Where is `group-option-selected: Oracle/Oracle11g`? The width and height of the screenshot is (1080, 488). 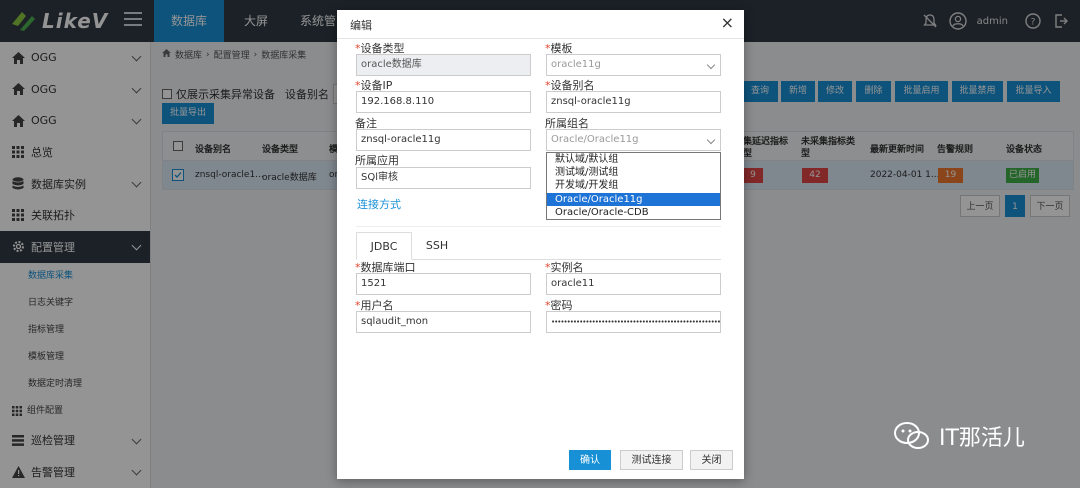
group-option-selected: Oracle/Oracle11g is located at coordinates (633, 199).